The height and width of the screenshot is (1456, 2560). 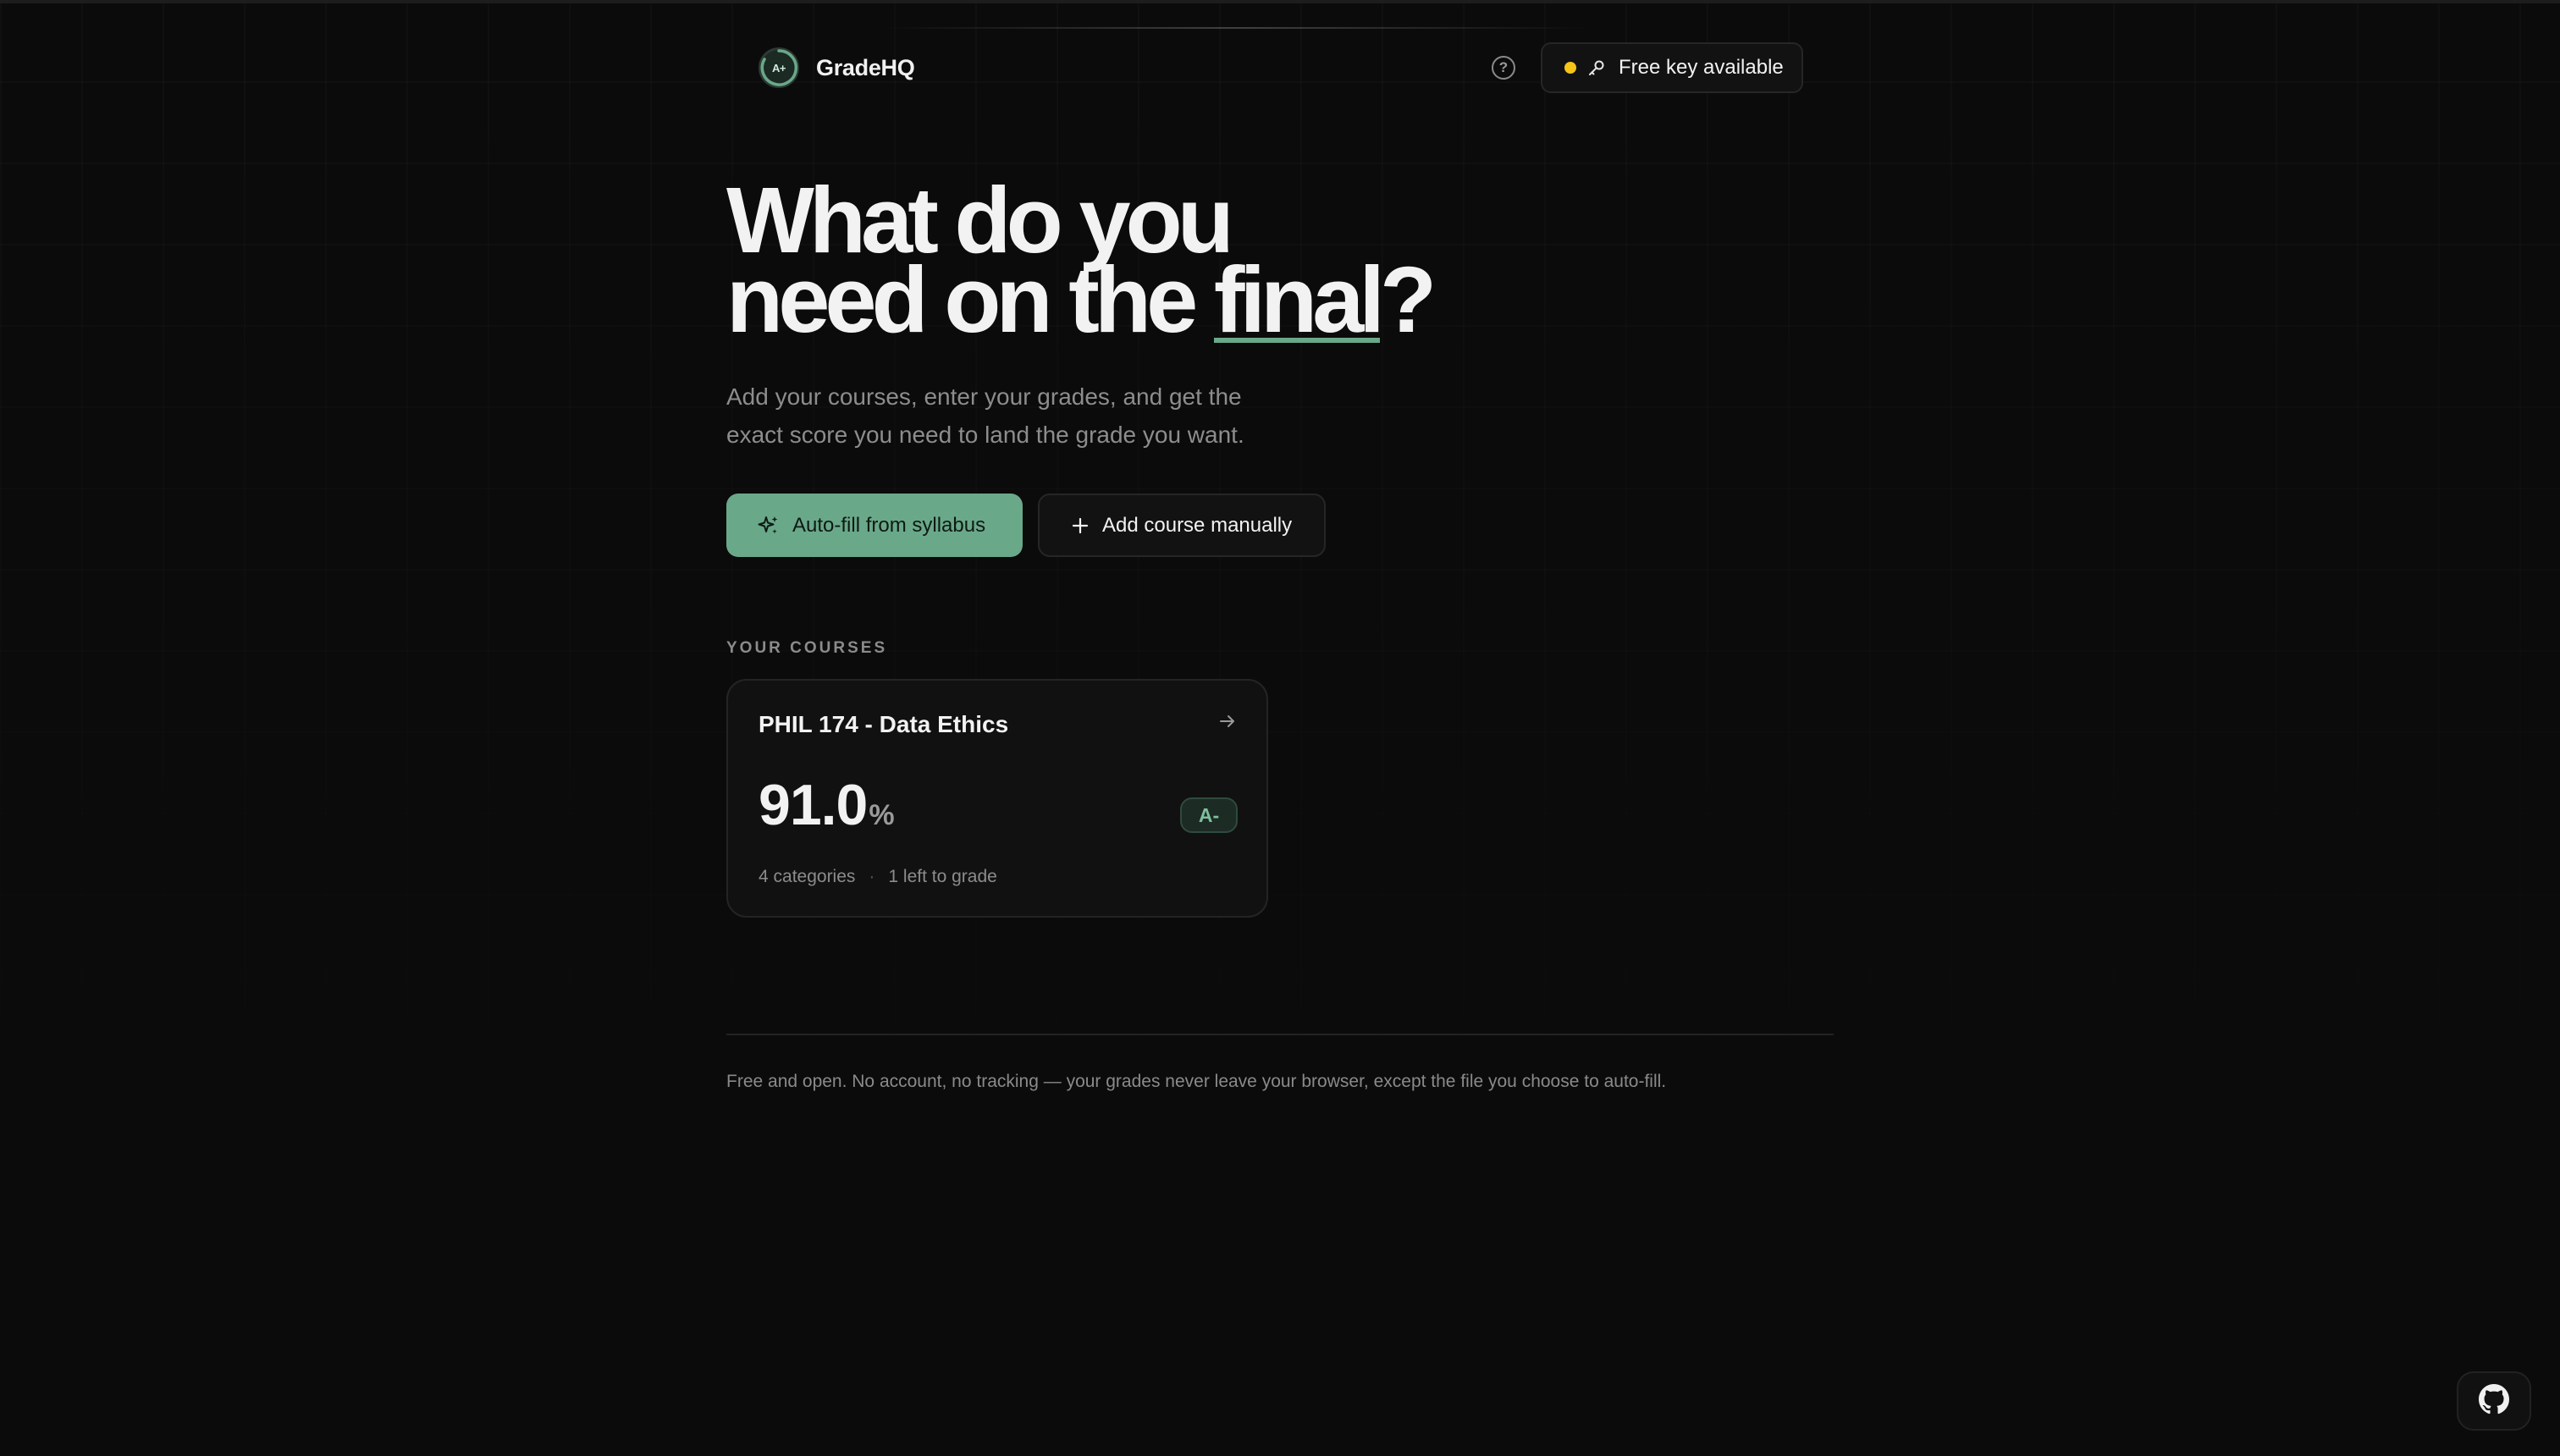 What do you see at coordinates (1209, 815) in the screenshot?
I see `grade-badge: A-` at bounding box center [1209, 815].